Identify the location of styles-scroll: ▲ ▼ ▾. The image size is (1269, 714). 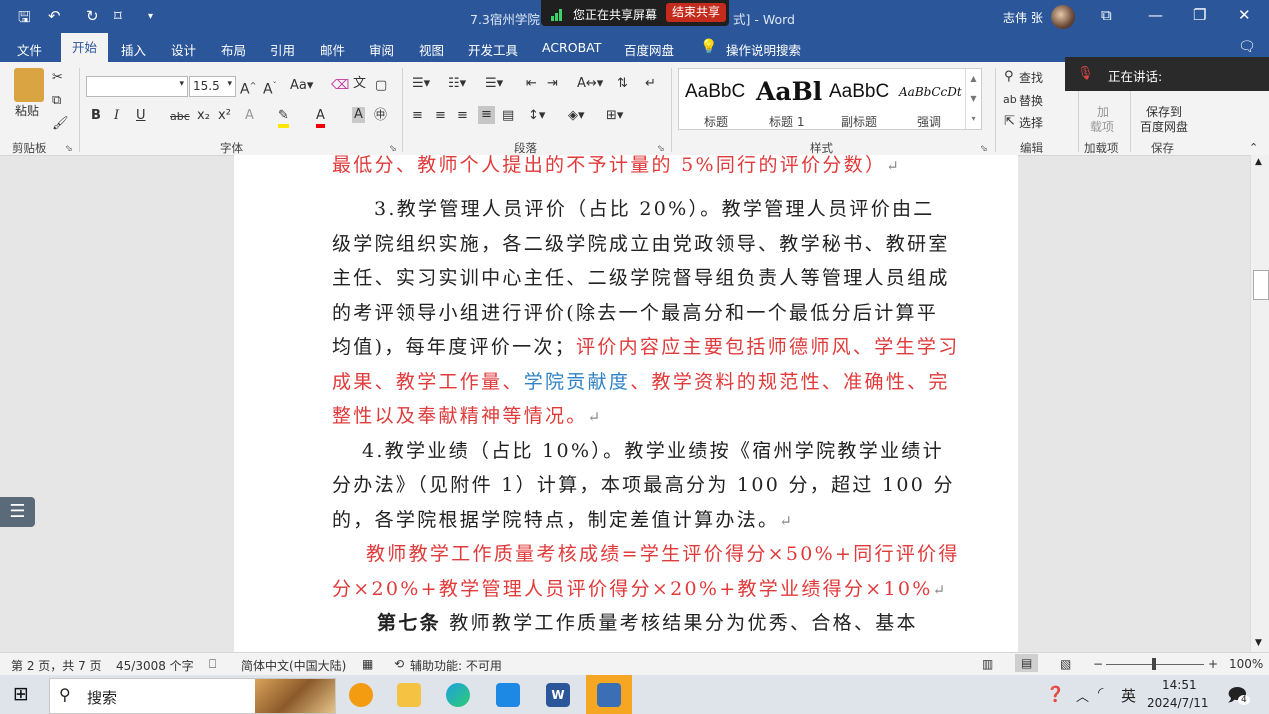
(973, 99).